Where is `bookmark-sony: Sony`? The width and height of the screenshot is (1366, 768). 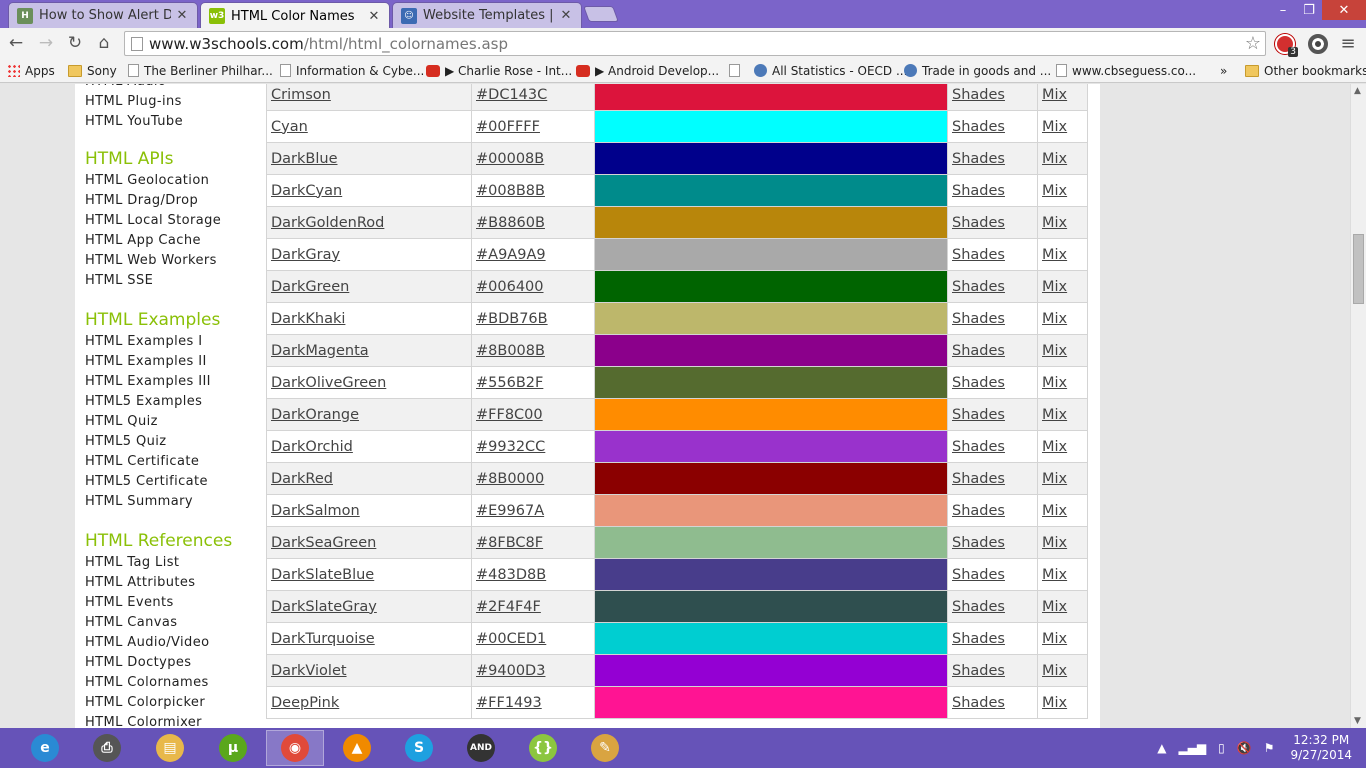
bookmark-sony: Sony is located at coordinates (92, 70).